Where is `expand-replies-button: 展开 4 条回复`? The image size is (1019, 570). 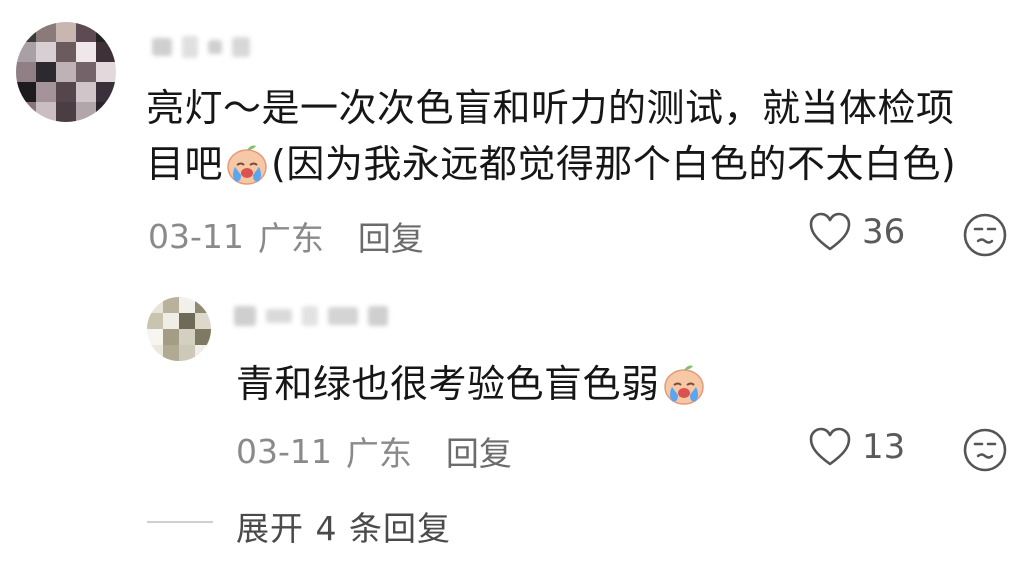
expand-replies-button: 展开 4 条回复 is located at coordinates (343, 526).